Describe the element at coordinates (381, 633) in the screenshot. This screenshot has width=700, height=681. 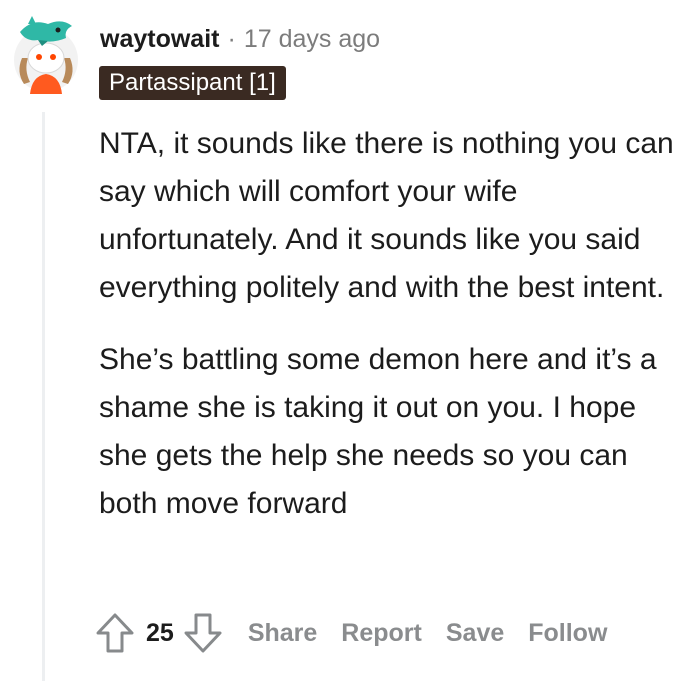
I see `report-button: Report` at that location.